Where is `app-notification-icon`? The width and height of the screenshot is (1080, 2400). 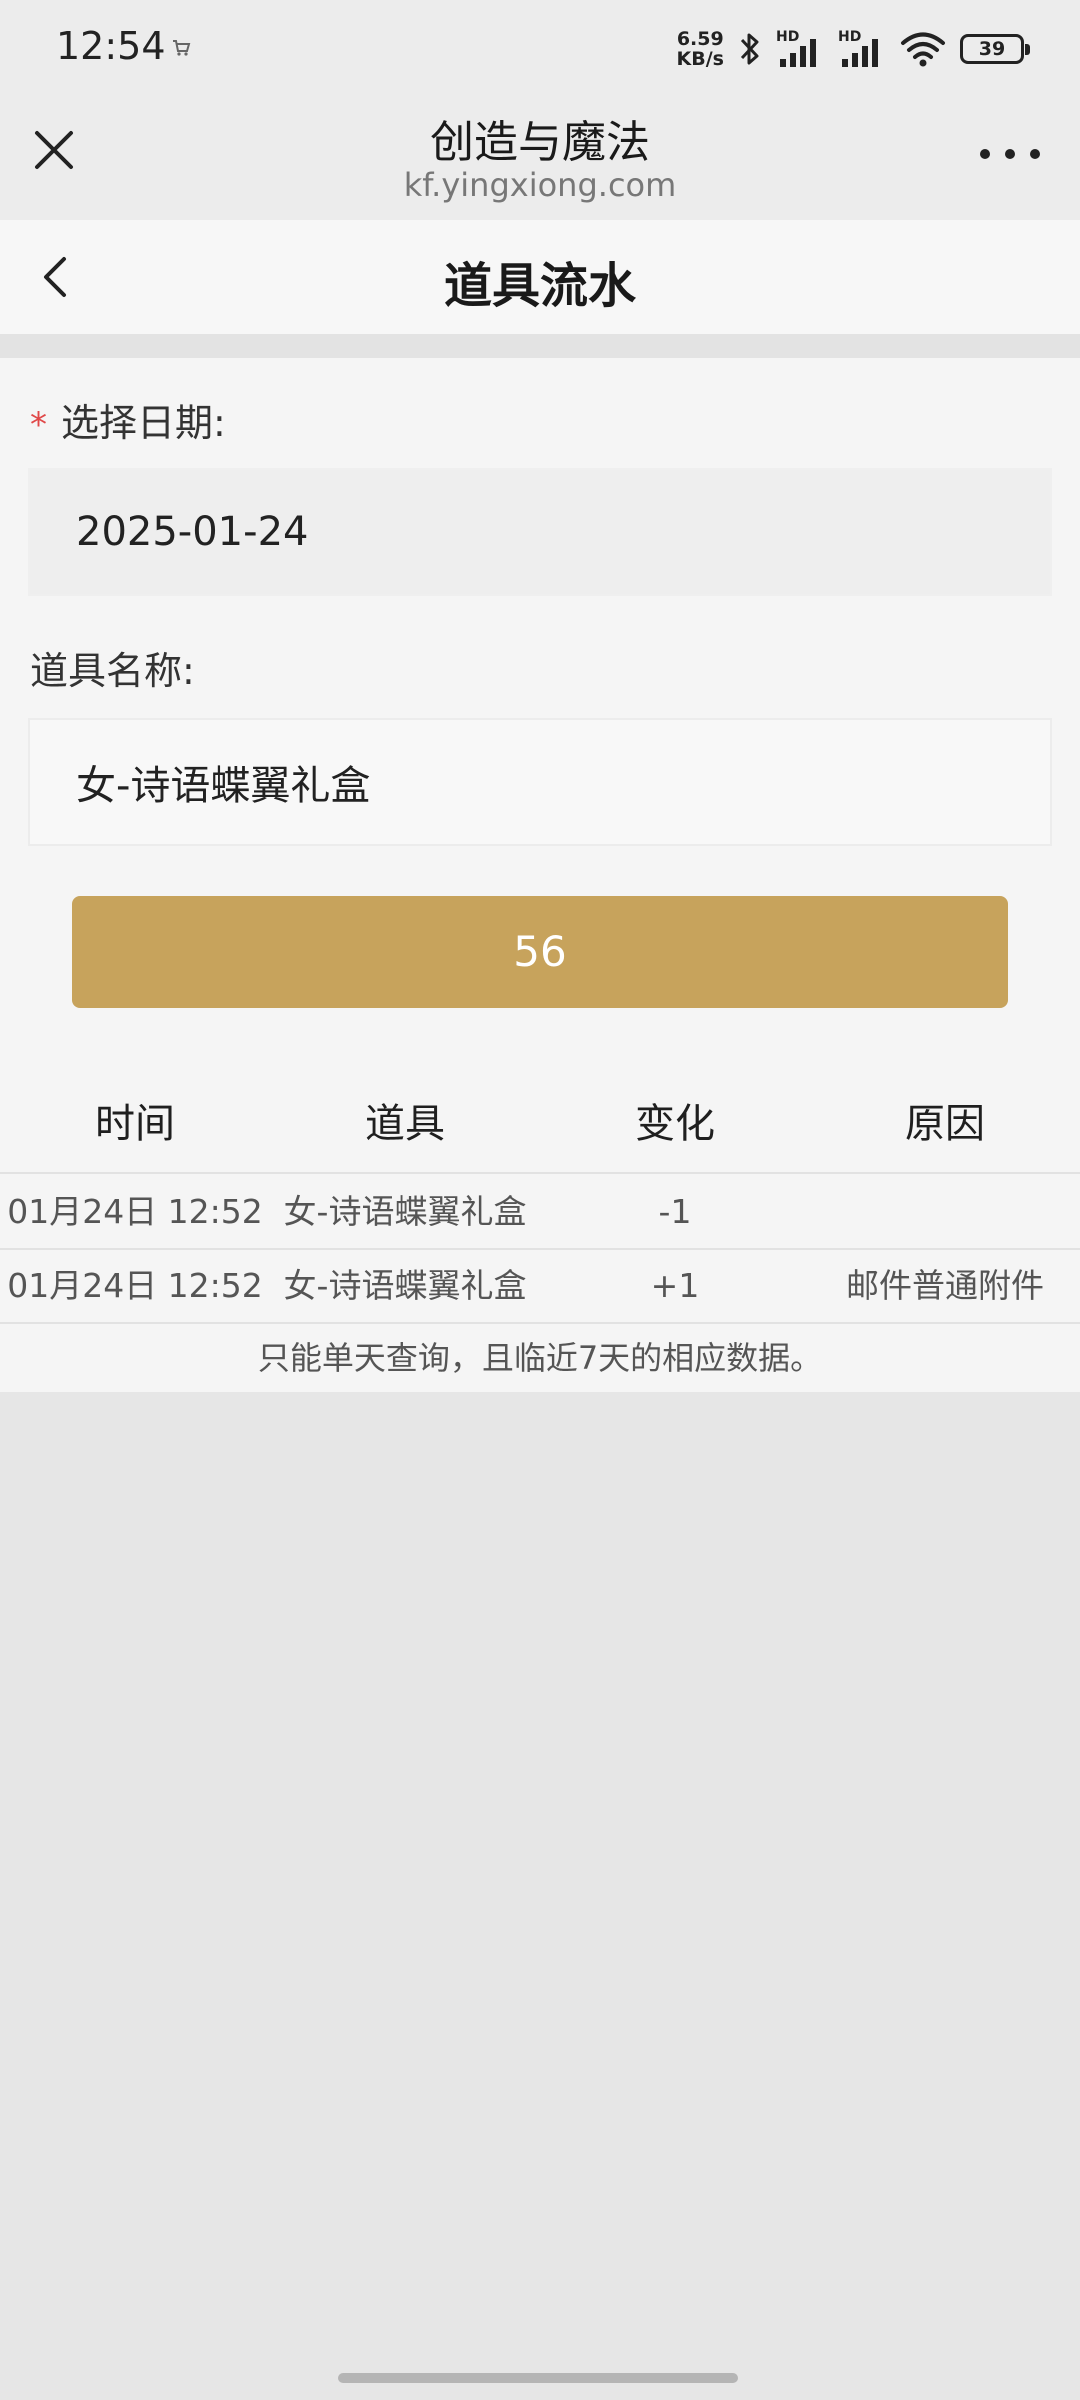 app-notification-icon is located at coordinates (182, 48).